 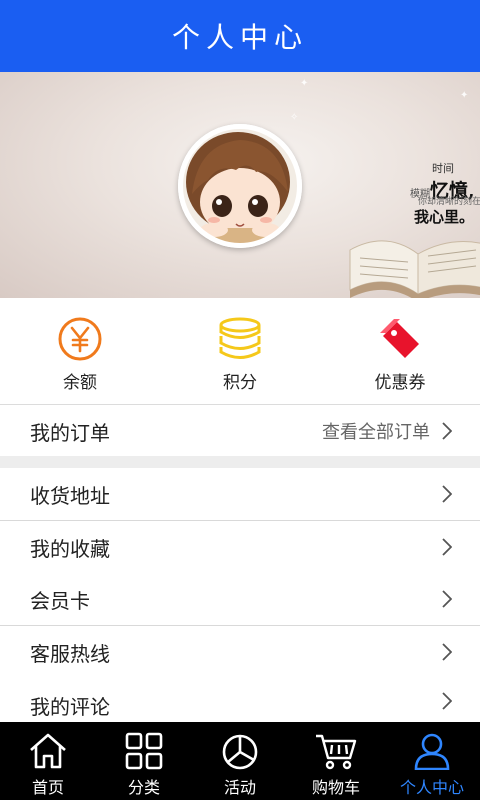 What do you see at coordinates (80, 383) in the screenshot?
I see `balance-label: 余额` at bounding box center [80, 383].